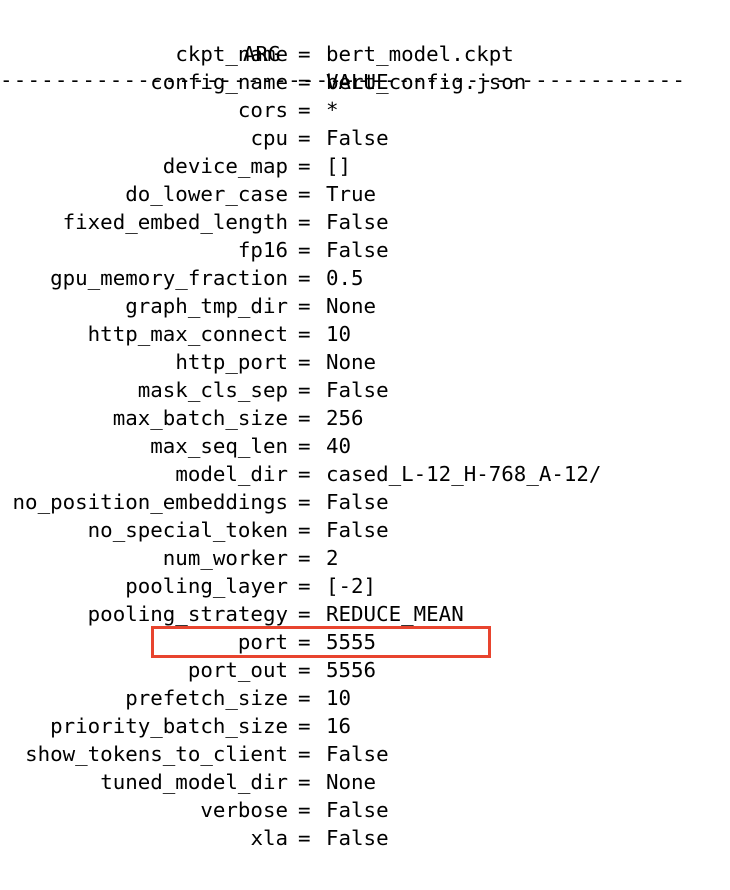 This screenshot has width=730, height=890. What do you see at coordinates (169, 726) in the screenshot?
I see `arg-name: priority_batch_size` at bounding box center [169, 726].